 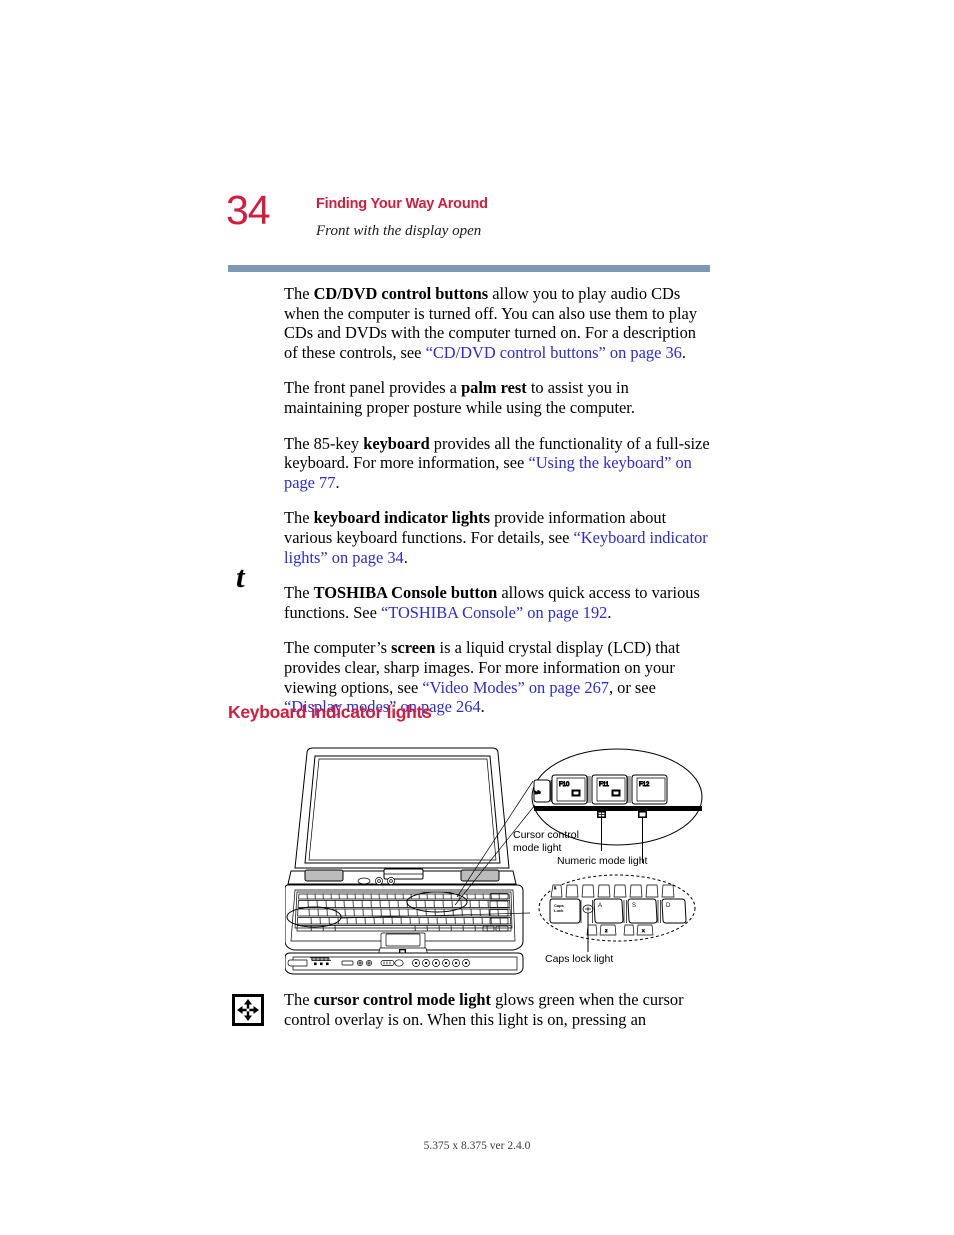 What do you see at coordinates (604, 785) in the screenshot?
I see `svg-text: F11` at bounding box center [604, 785].